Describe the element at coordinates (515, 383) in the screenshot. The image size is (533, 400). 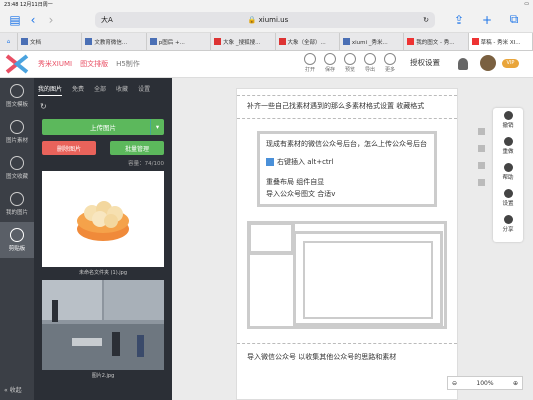
I see `zoom-in-icon: ⊕` at that location.